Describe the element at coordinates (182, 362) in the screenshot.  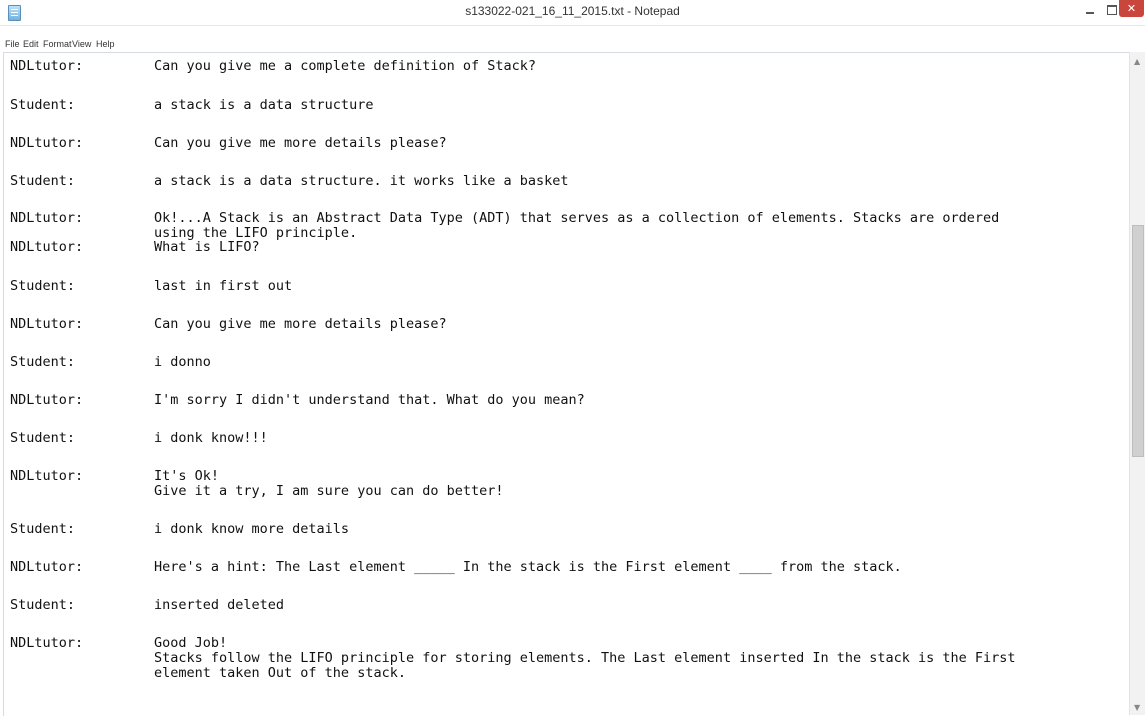
I see `message-text: i donno` at that location.